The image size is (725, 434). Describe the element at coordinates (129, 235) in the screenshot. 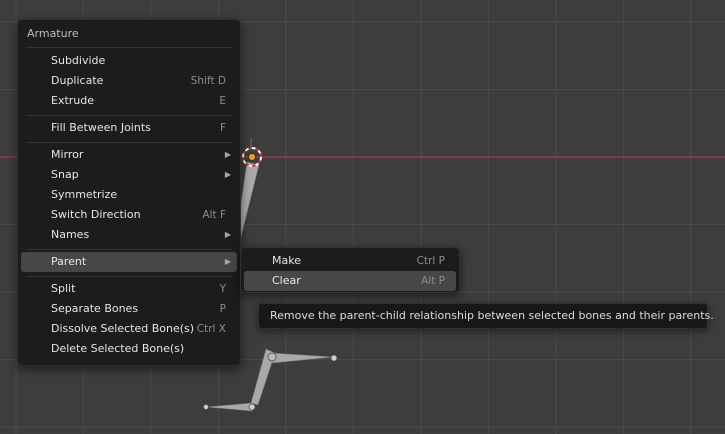

I see `menu-item-names: Names ▶` at that location.